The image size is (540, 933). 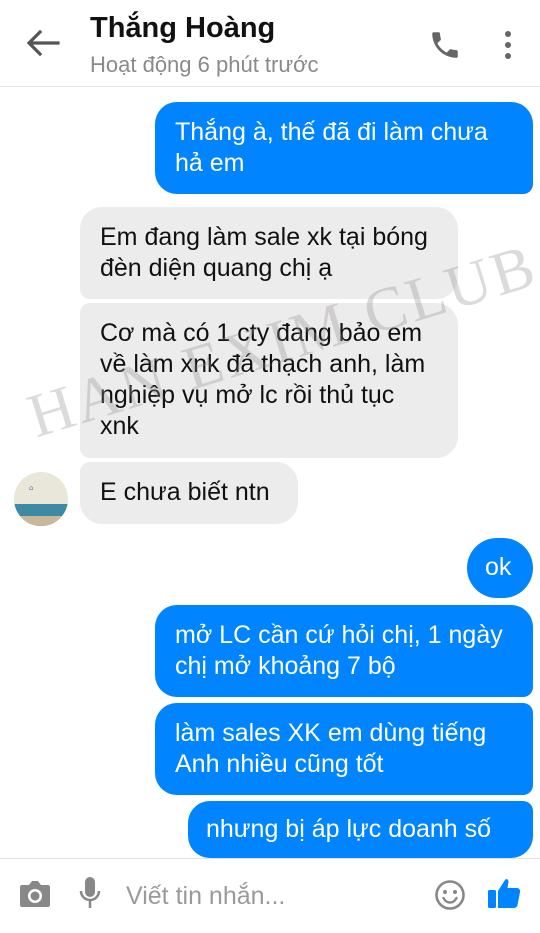 What do you see at coordinates (189, 493) in the screenshot?
I see `message-incoming: E chưa biết ntn` at bounding box center [189, 493].